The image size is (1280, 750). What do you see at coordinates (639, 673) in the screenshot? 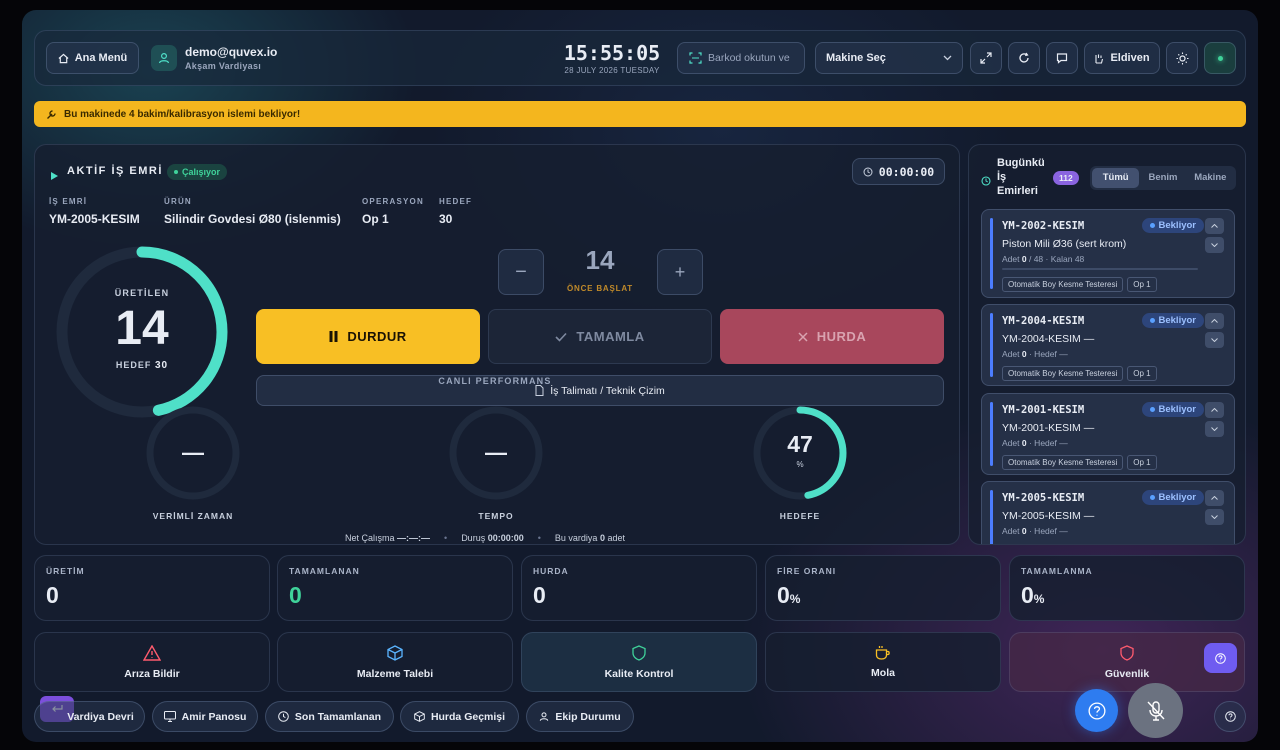
I see `action-label: Kalite Kontrol` at bounding box center [639, 673].